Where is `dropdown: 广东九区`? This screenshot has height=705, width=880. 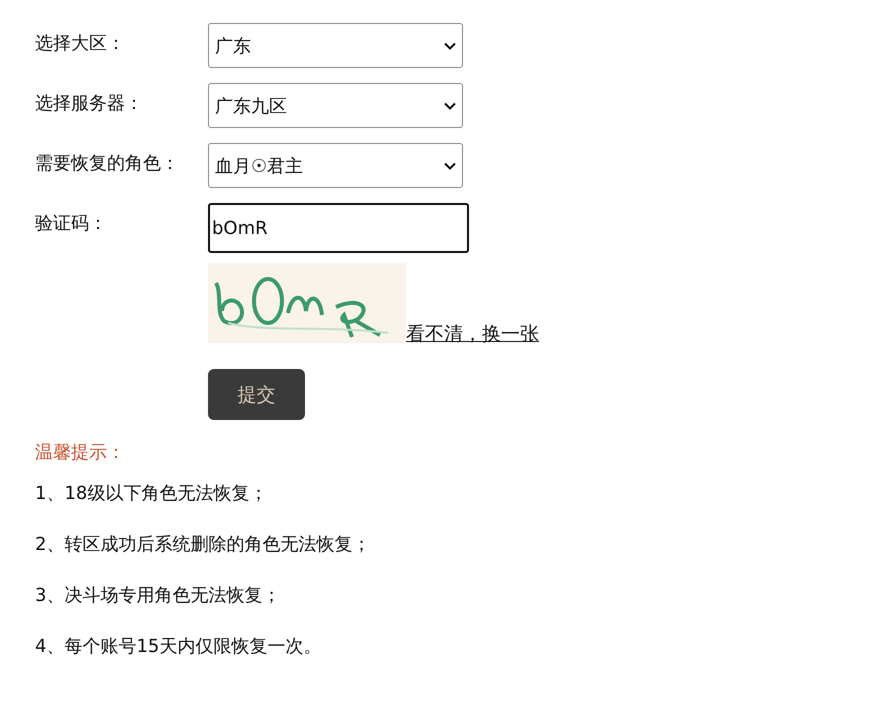
dropdown: 广东九区 is located at coordinates (335, 105).